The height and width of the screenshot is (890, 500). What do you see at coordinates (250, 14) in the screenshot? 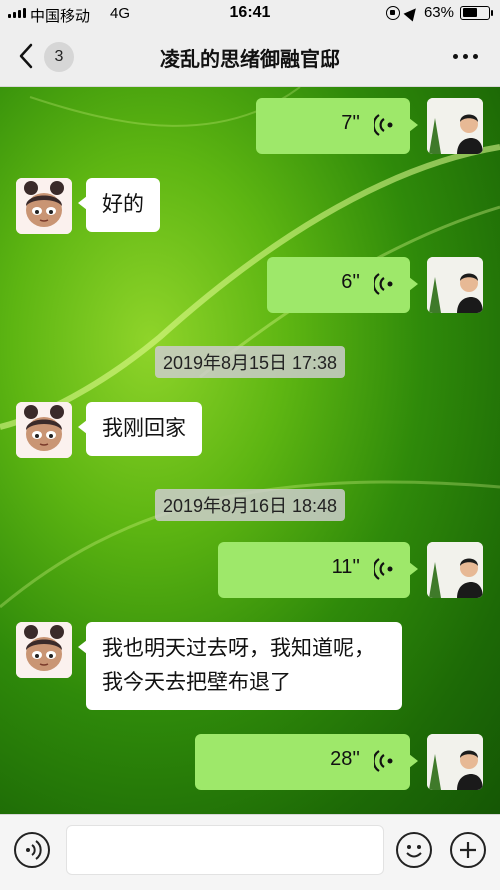
I see `status-bar: 中国移动 4G 16:41 63%` at bounding box center [250, 14].